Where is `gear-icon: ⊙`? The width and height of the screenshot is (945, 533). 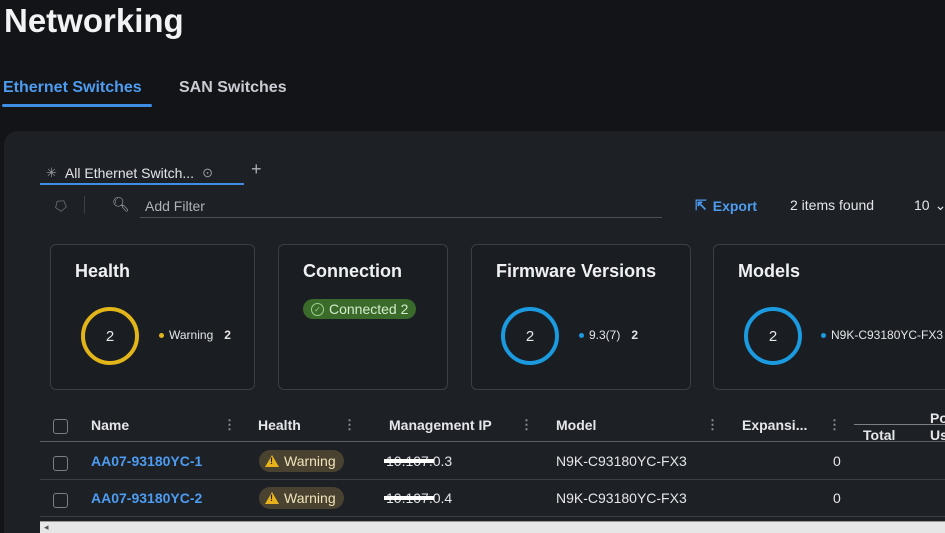 gear-icon: ⊙ is located at coordinates (207, 173).